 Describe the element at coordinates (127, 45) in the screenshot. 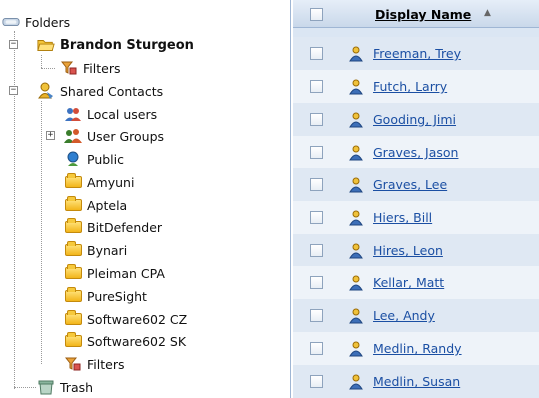

I see `tree-item-label: Brandon Sturgeon` at that location.